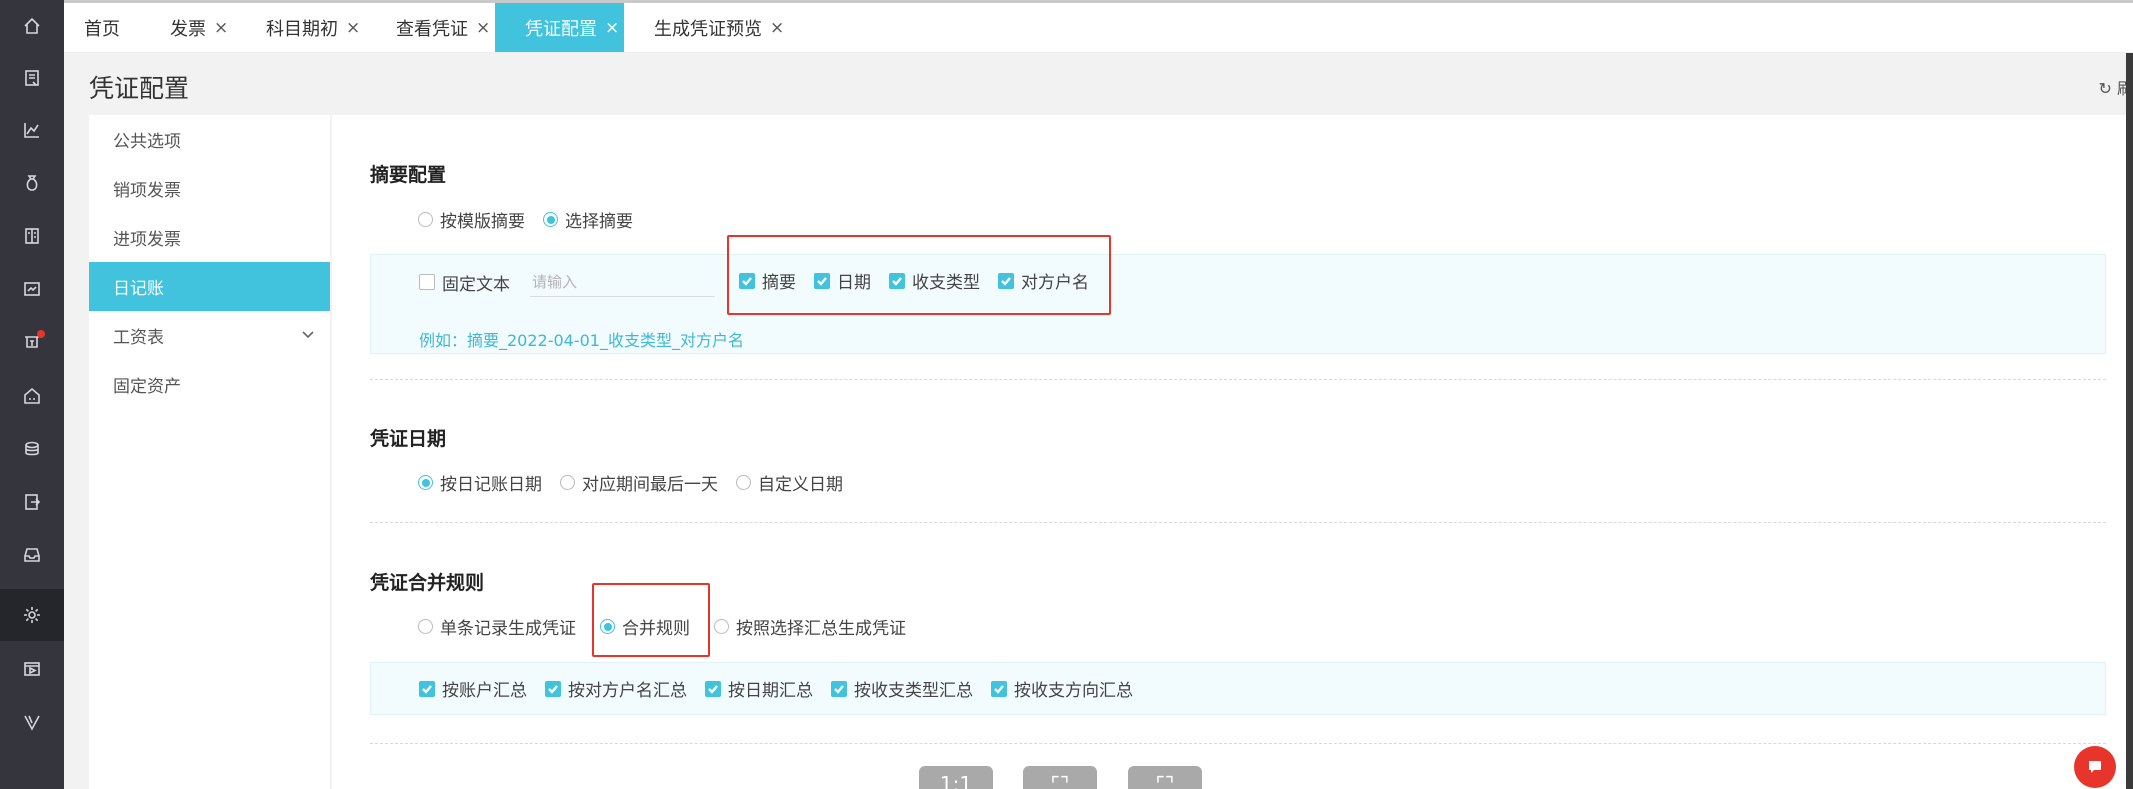 This screenshot has width=2133, height=789. What do you see at coordinates (32, 78) in the screenshot?
I see `invoice-icon` at bounding box center [32, 78].